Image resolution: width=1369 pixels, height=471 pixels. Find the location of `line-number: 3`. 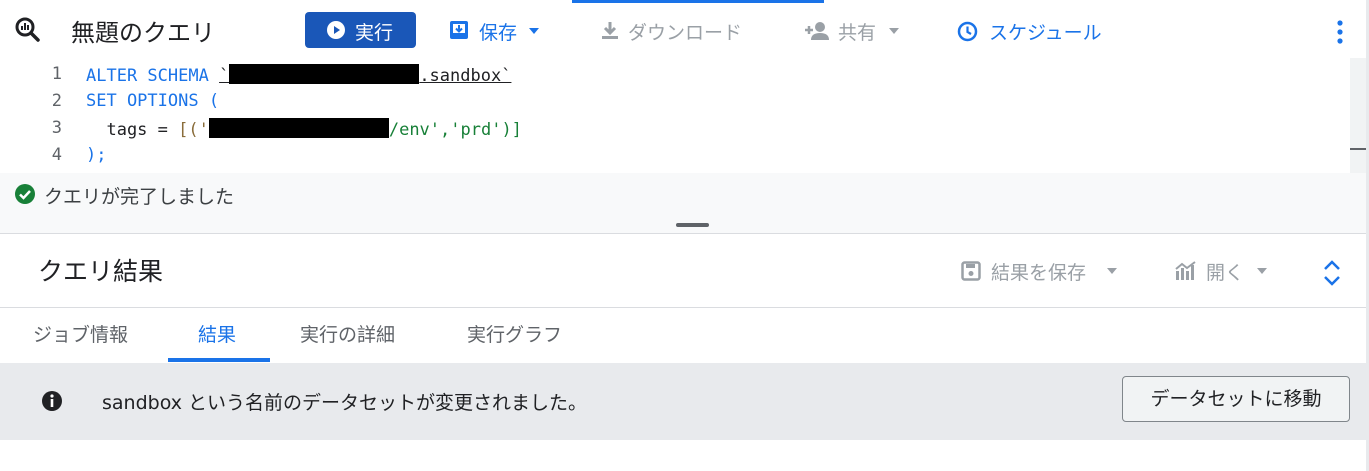

line-number: 3 is located at coordinates (56, 128).